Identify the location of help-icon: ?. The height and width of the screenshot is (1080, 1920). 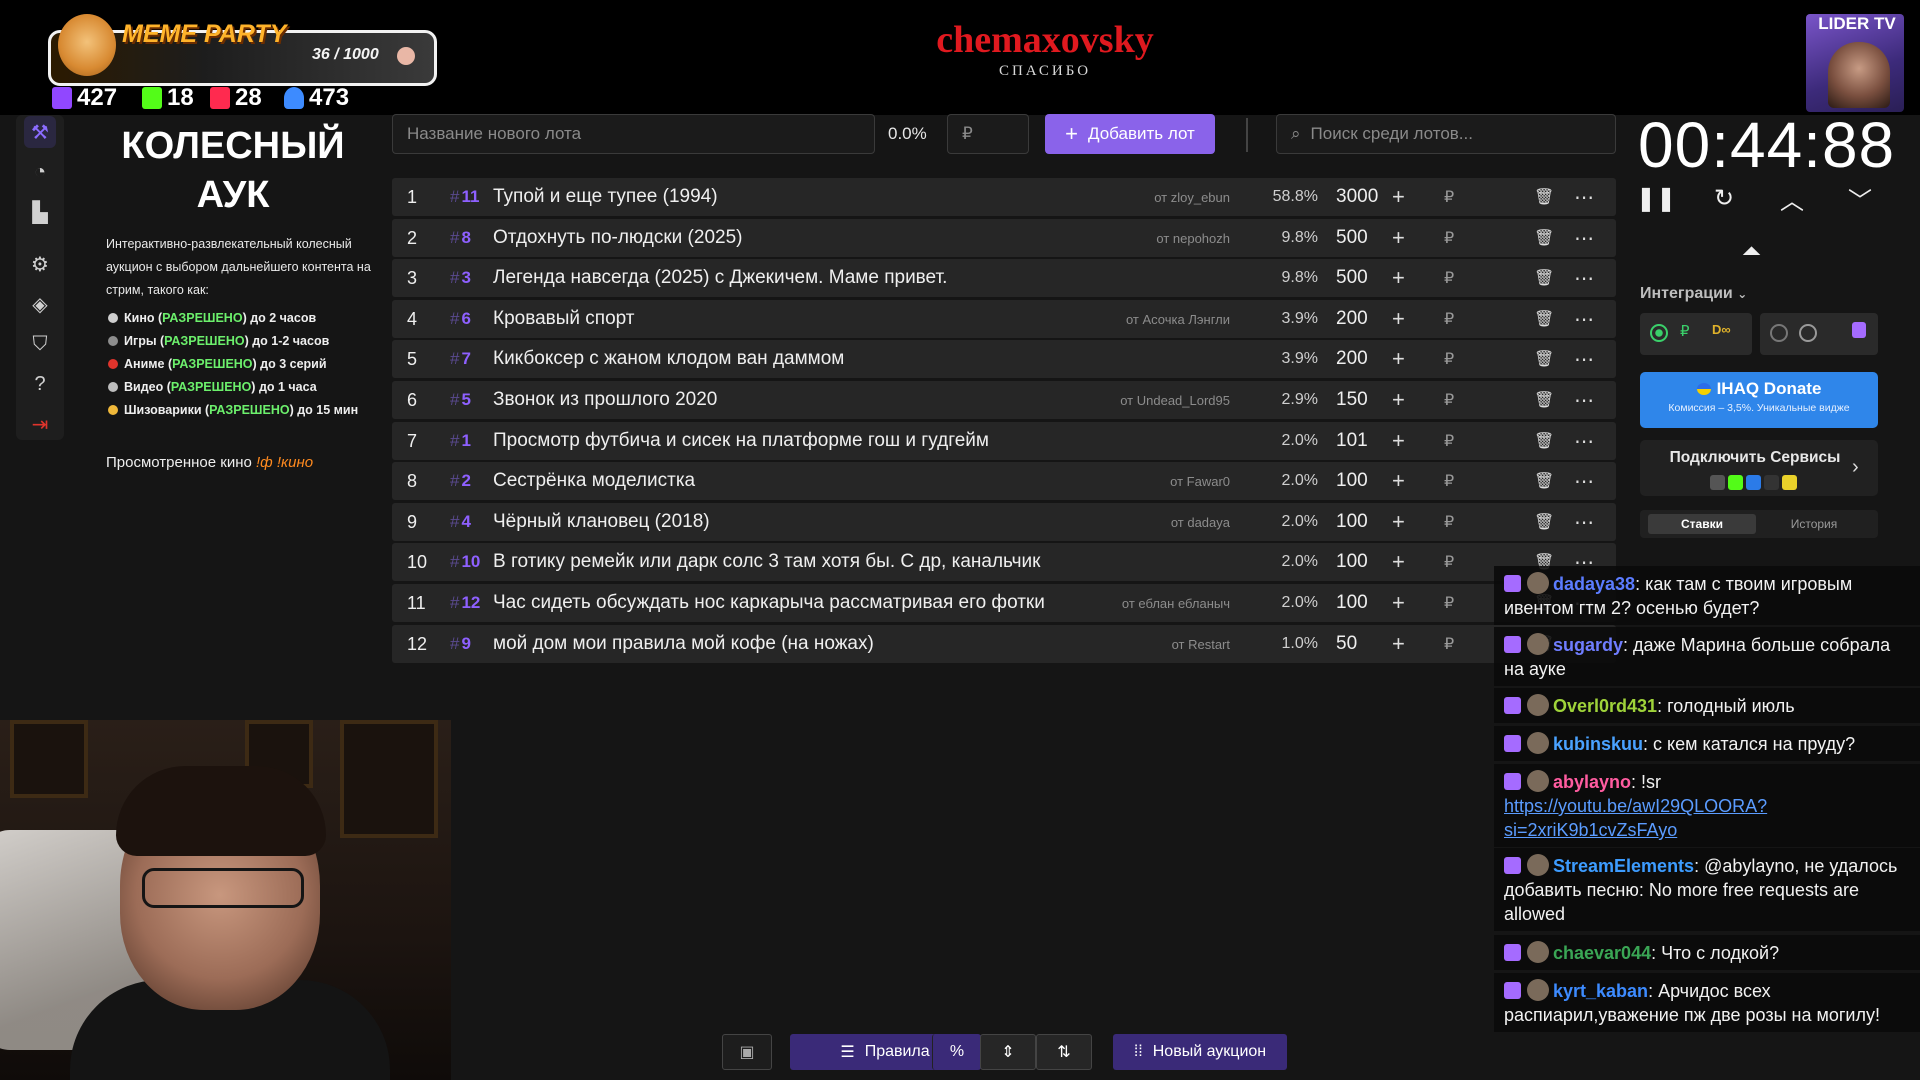
(40, 384).